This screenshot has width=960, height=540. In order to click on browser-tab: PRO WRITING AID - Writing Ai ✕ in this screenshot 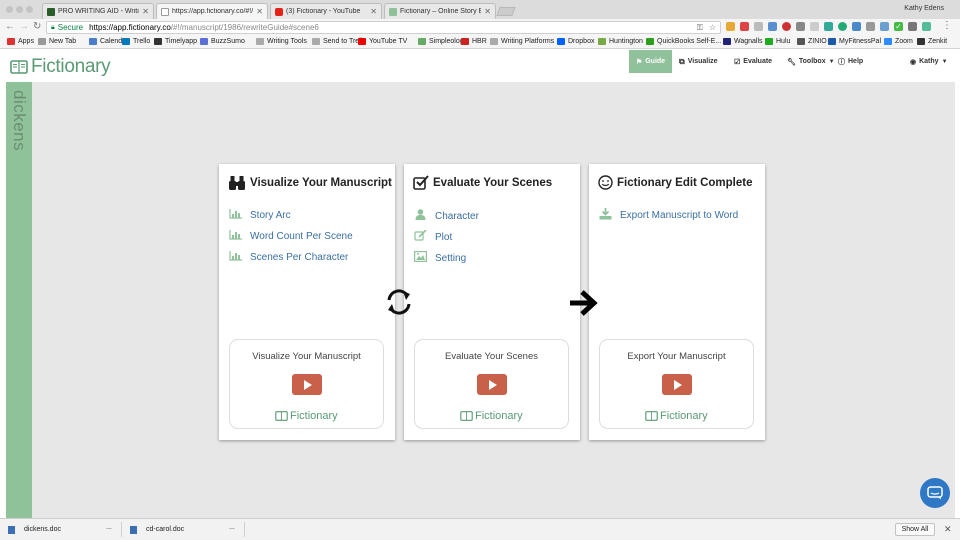, I will do `click(98, 11)`.